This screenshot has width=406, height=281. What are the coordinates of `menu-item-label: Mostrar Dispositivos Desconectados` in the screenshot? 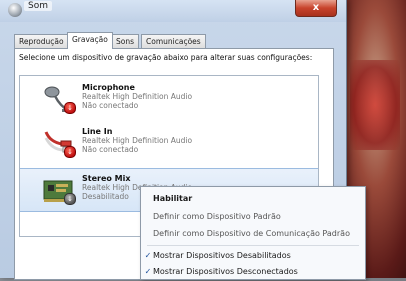 It's located at (225, 271).